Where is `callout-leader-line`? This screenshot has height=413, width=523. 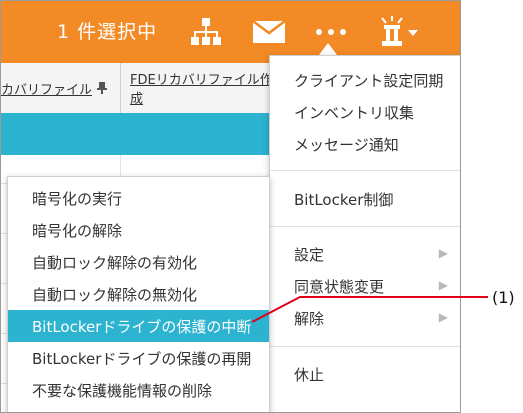
callout-leader-line is located at coordinates (369, 309).